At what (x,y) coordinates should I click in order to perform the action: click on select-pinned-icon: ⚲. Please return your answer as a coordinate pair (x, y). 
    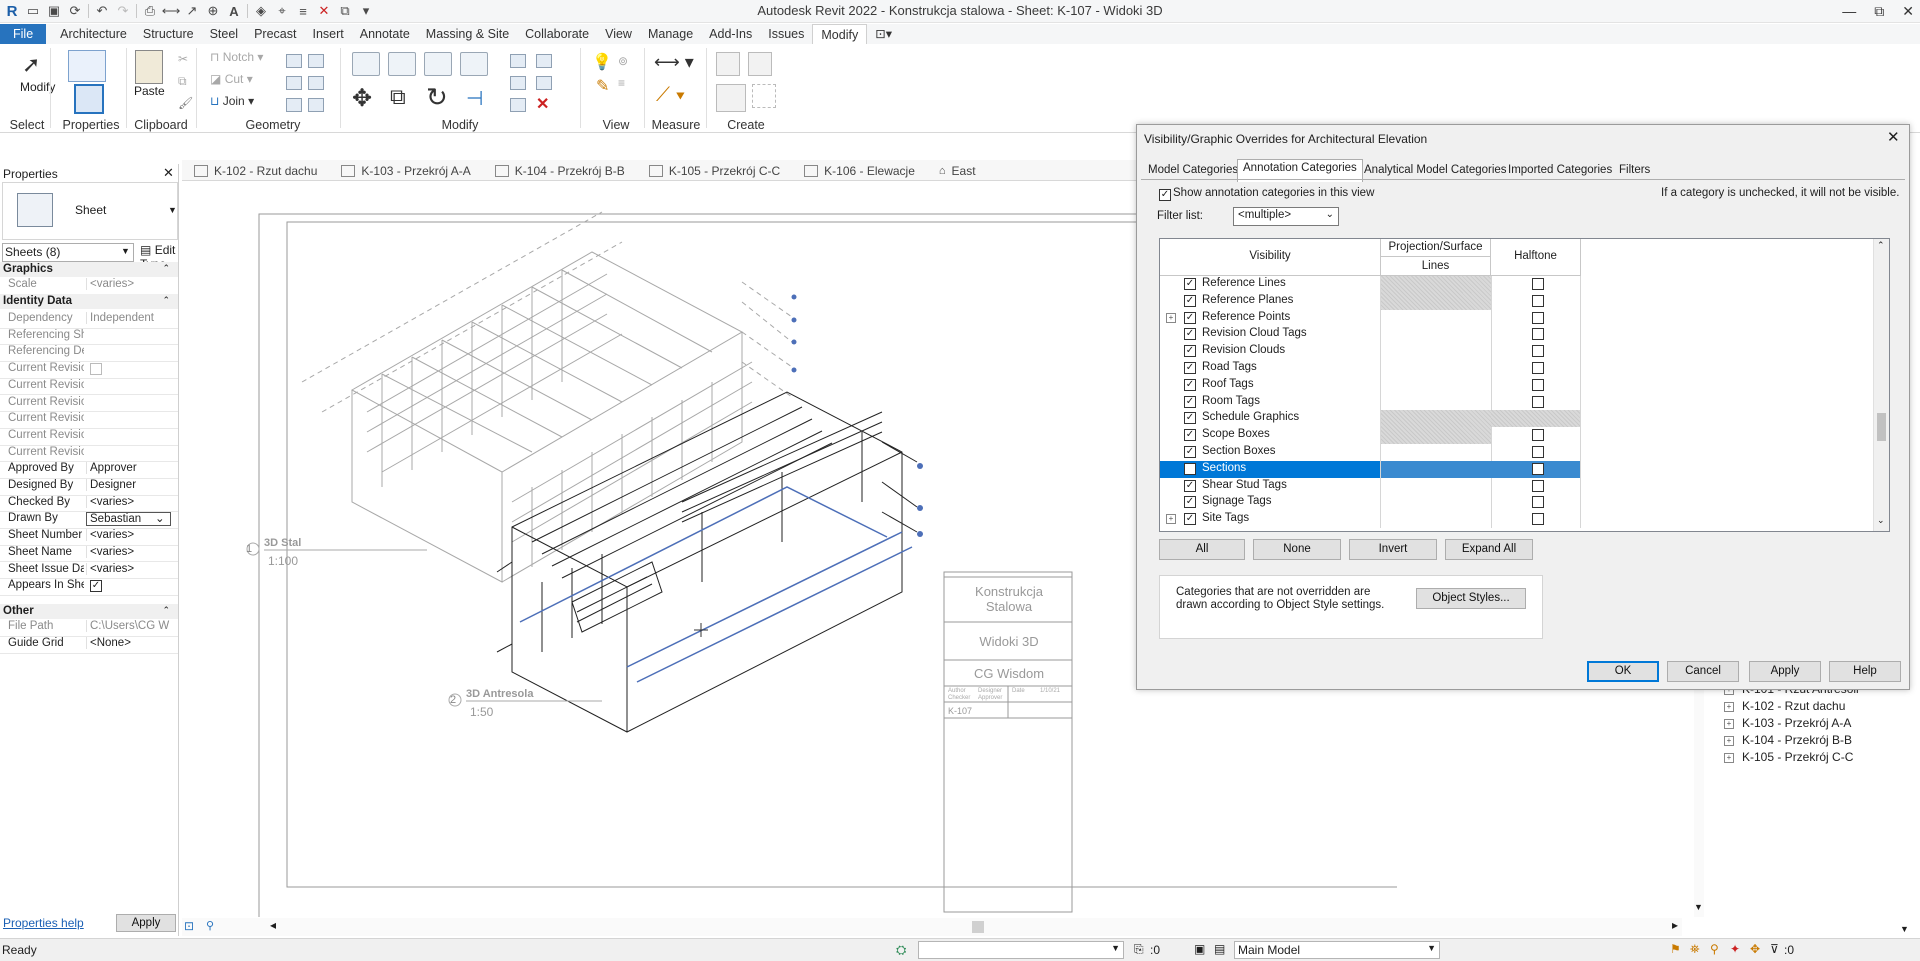
    Looking at the image, I should click on (1714, 949).